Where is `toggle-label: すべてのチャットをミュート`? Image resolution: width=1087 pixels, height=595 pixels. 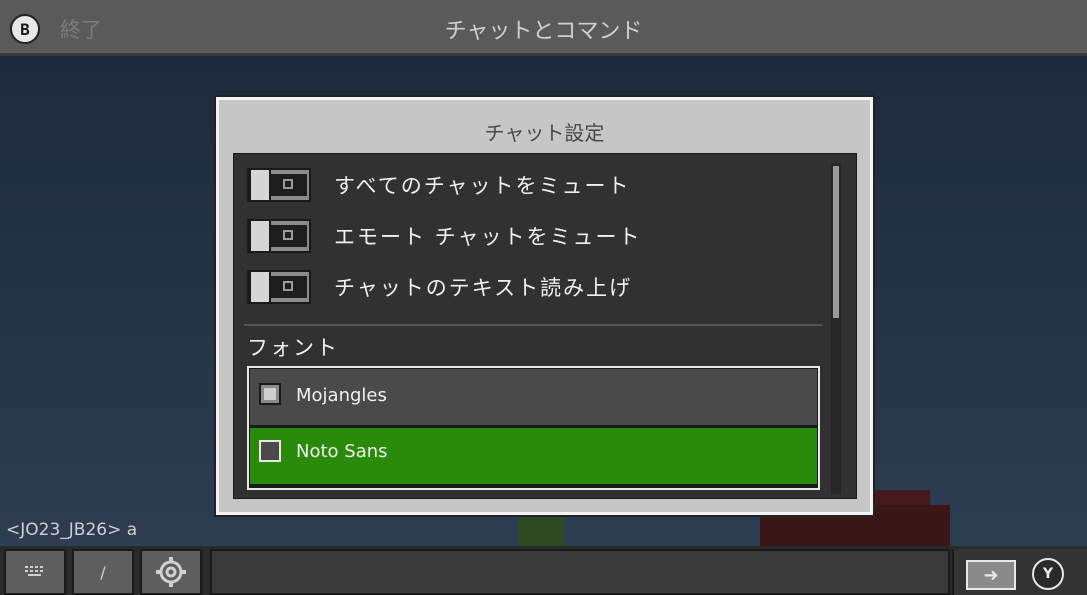
toggle-label: すべてのチャットをミュート is located at coordinates (482, 186).